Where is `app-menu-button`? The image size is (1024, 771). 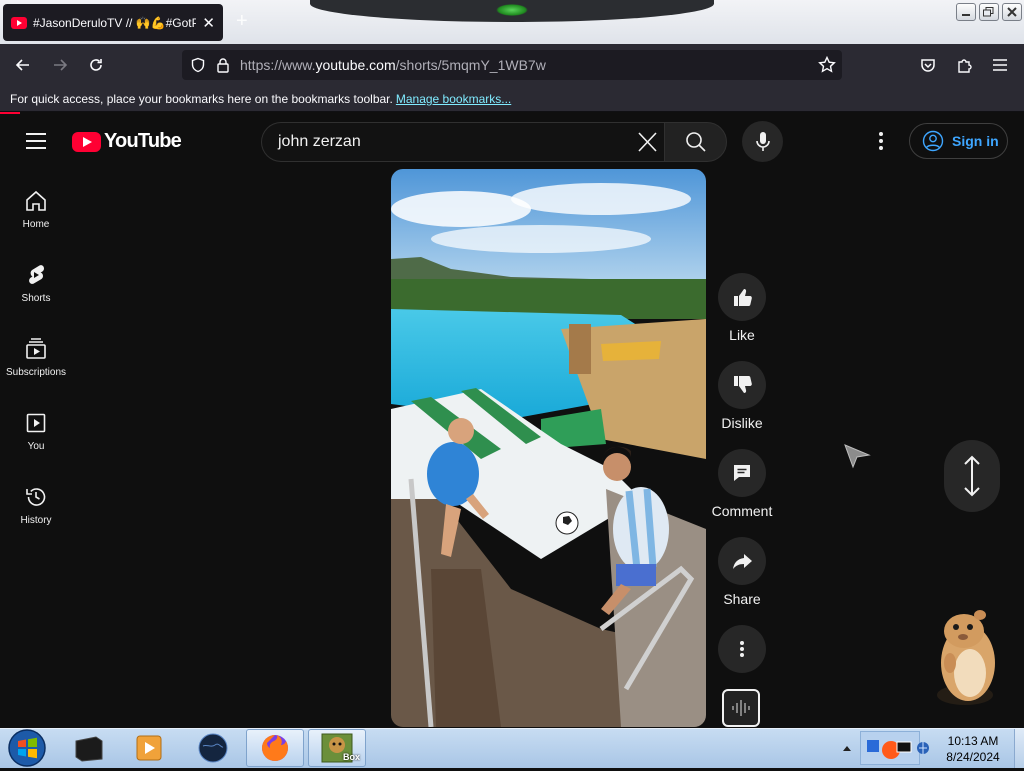 app-menu-button is located at coordinates (1000, 65).